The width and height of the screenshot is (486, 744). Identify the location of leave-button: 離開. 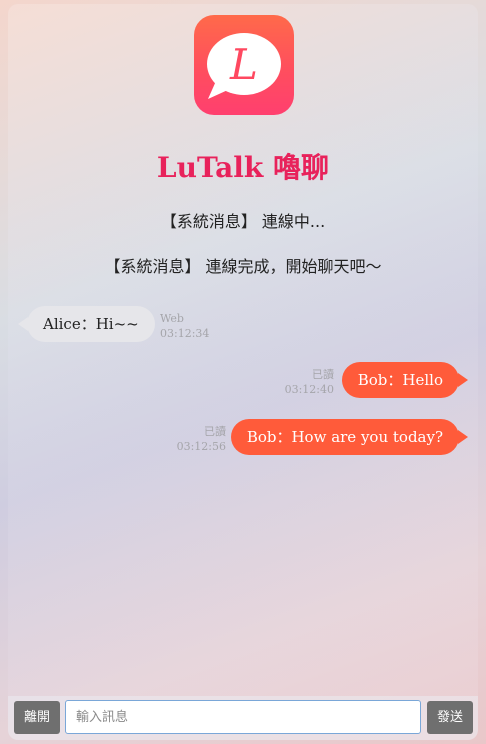
(37, 717).